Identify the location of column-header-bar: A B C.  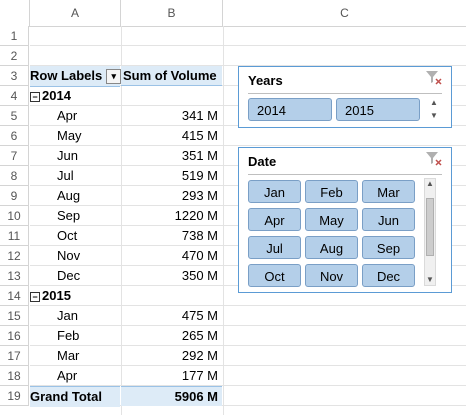
(233, 13).